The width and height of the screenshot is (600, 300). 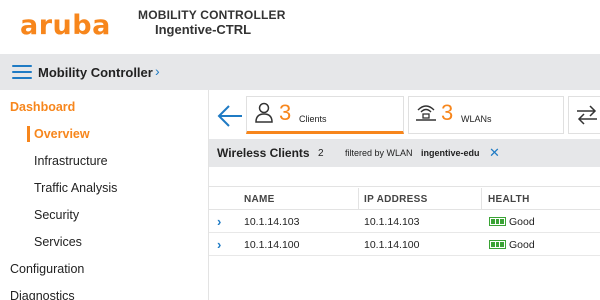 What do you see at coordinates (28, 134) in the screenshot?
I see `active-indicator` at bounding box center [28, 134].